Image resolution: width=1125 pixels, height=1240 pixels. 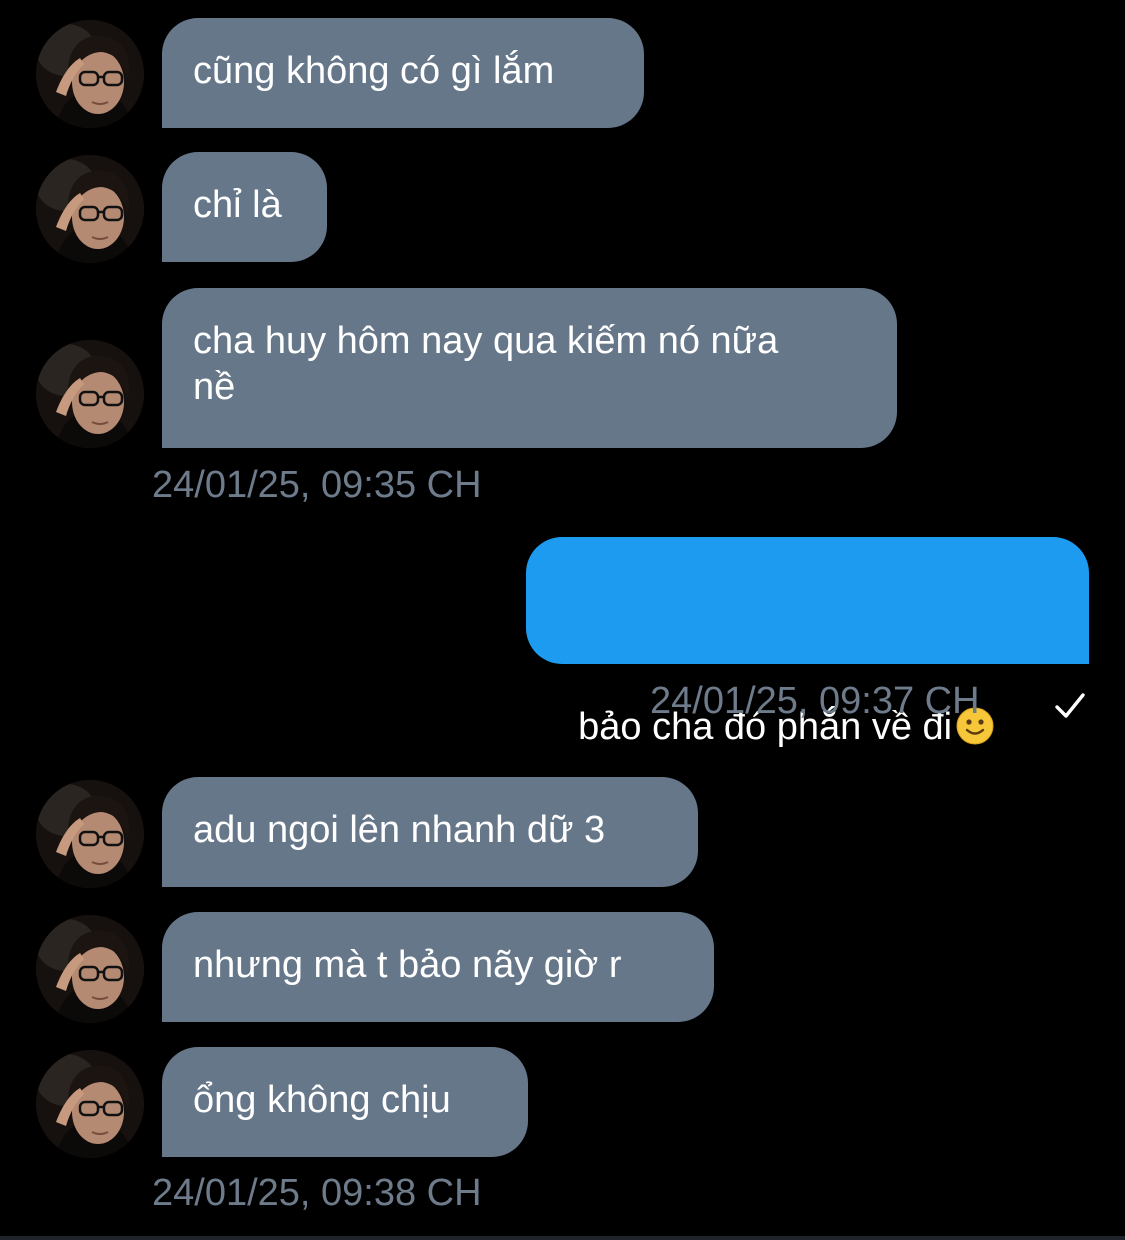 I want to click on incoming-message-bubble: cũng không có gì lắm, so click(x=403, y=73).